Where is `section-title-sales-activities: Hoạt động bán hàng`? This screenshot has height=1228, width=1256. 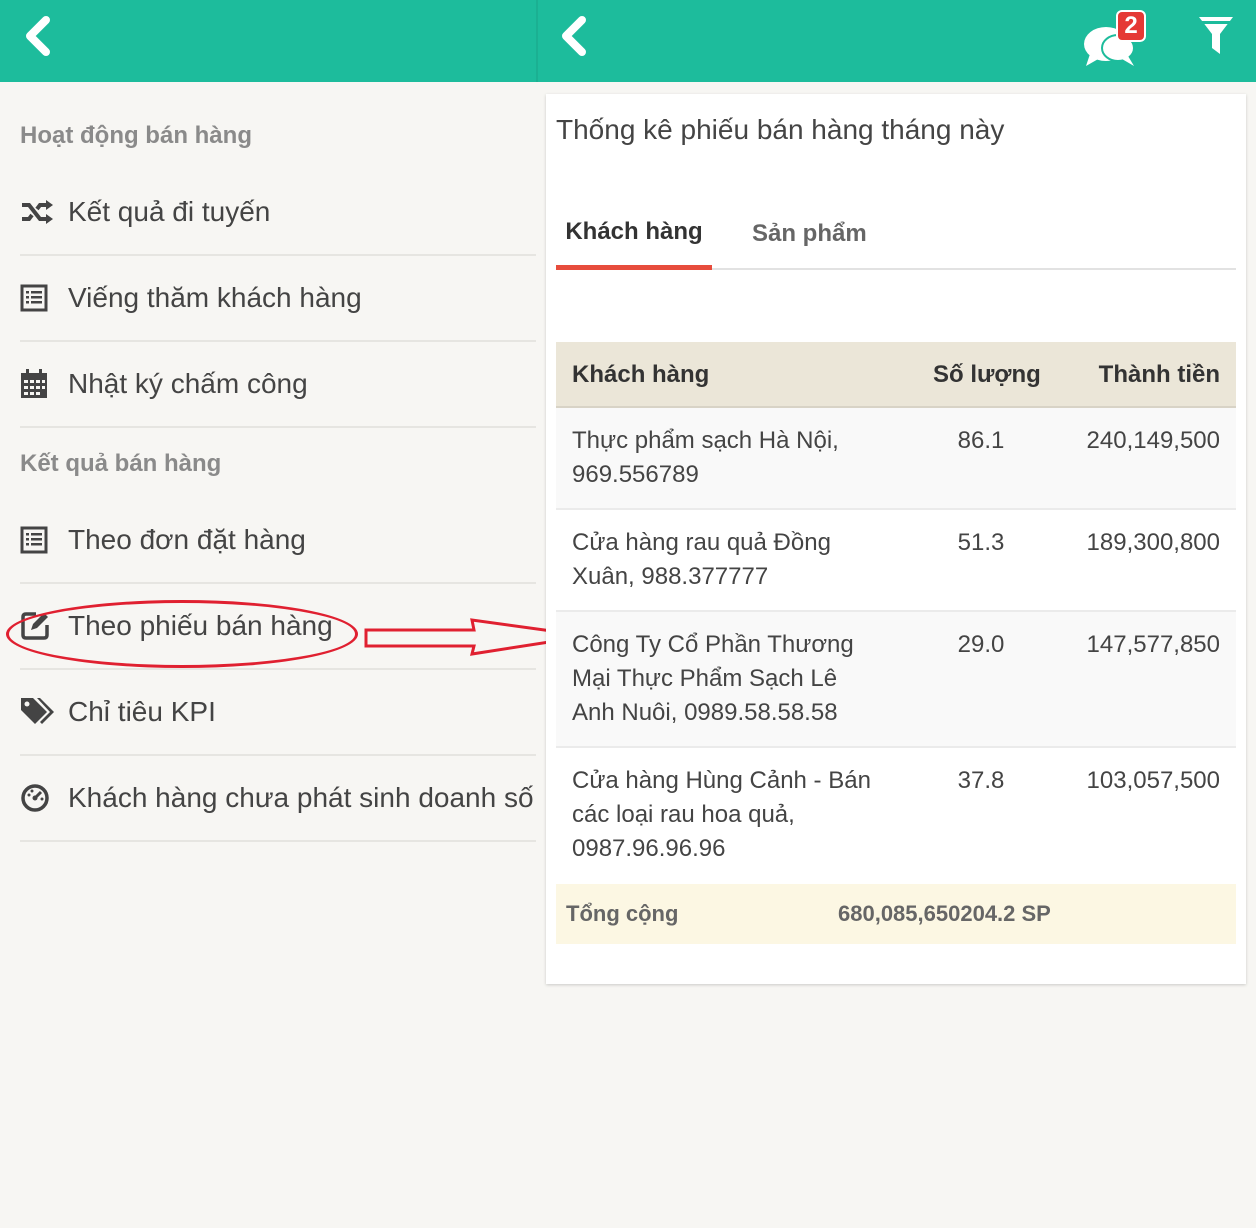 section-title-sales-activities: Hoạt động bán hàng is located at coordinates (136, 135).